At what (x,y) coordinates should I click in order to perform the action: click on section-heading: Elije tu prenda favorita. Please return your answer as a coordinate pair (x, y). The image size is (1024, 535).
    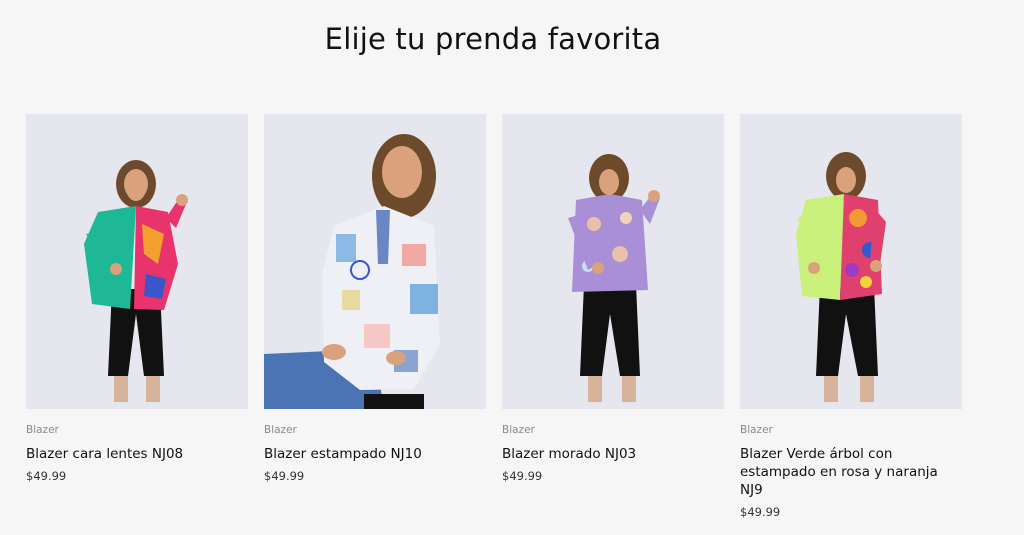
    Looking at the image, I should click on (493, 39).